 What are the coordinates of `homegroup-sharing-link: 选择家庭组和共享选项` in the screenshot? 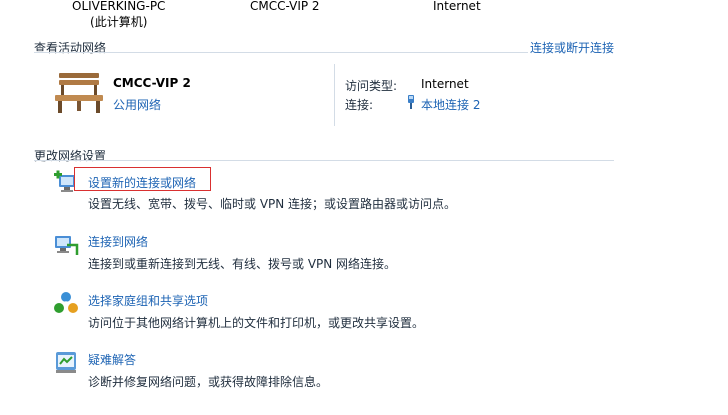 It's located at (148, 300).